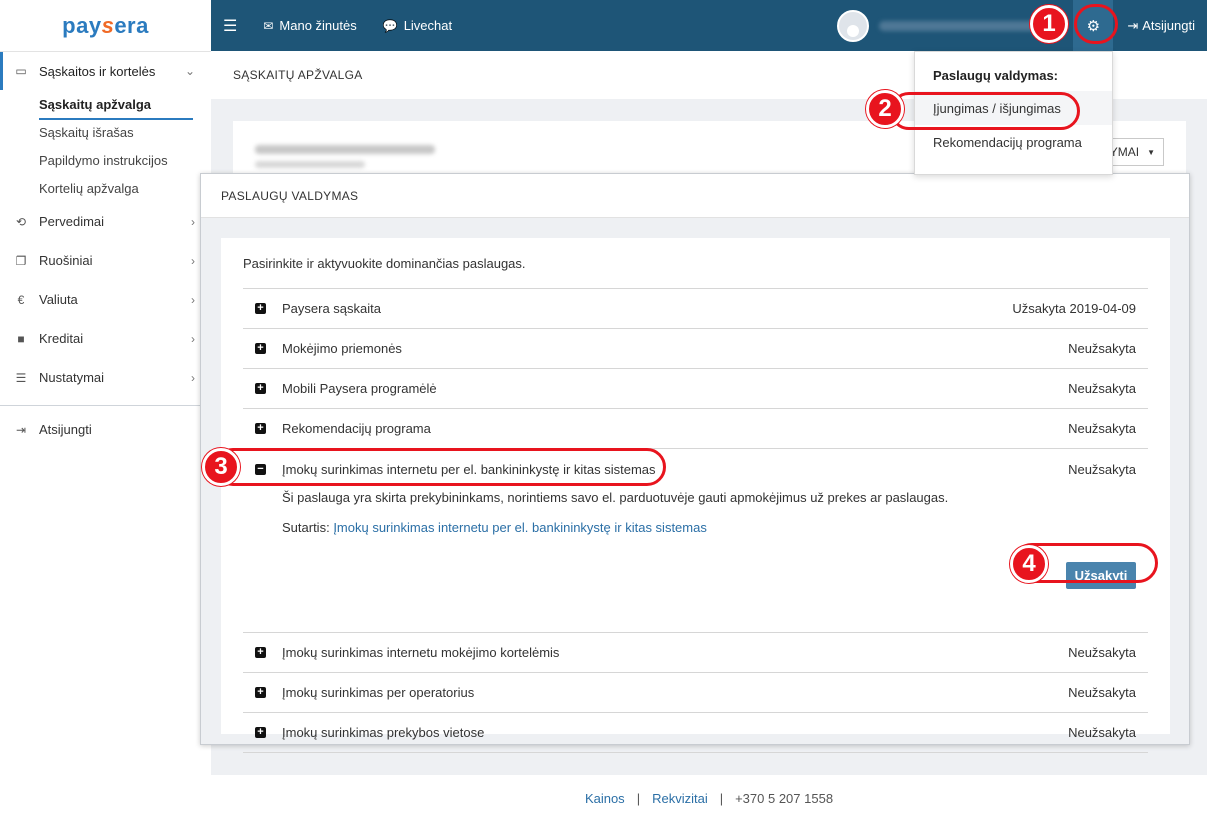  I want to click on user-name-blurred, so click(964, 25).